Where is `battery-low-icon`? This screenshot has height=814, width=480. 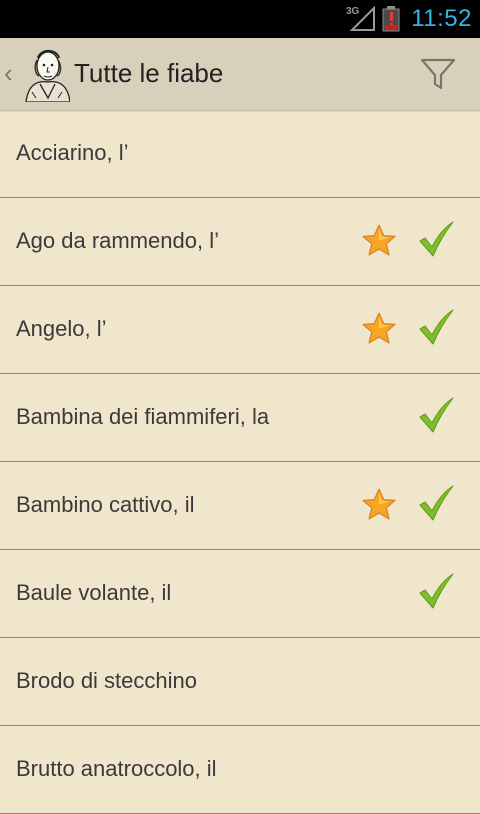 battery-low-icon is located at coordinates (391, 19).